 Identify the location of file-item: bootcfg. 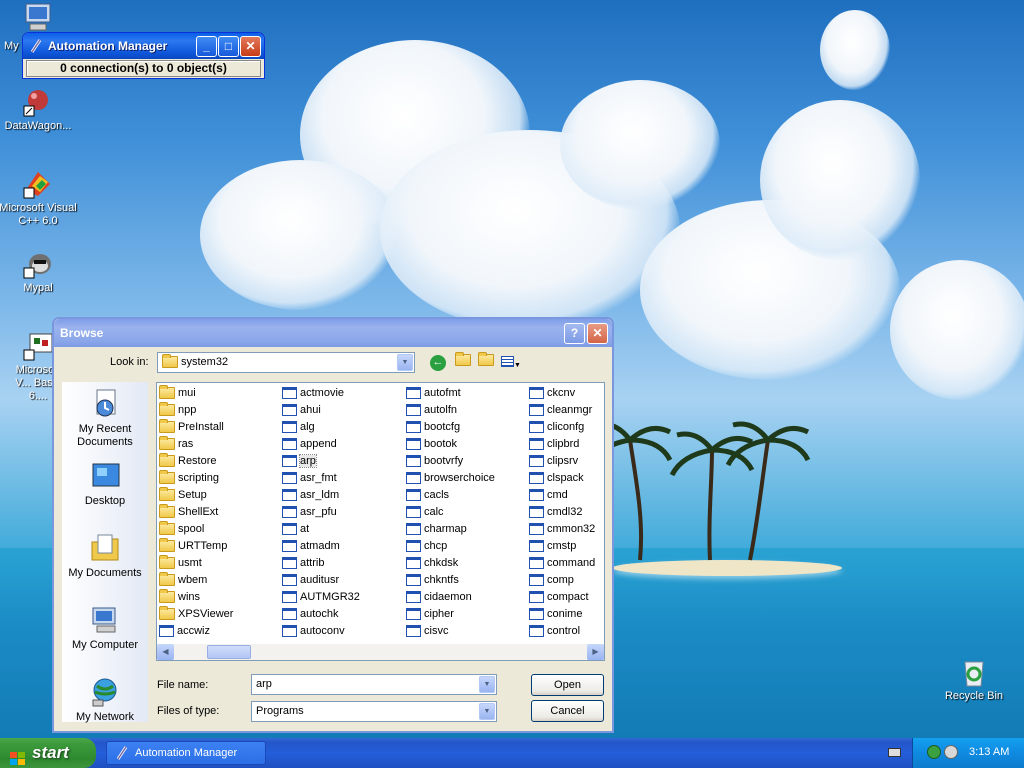
(468, 427).